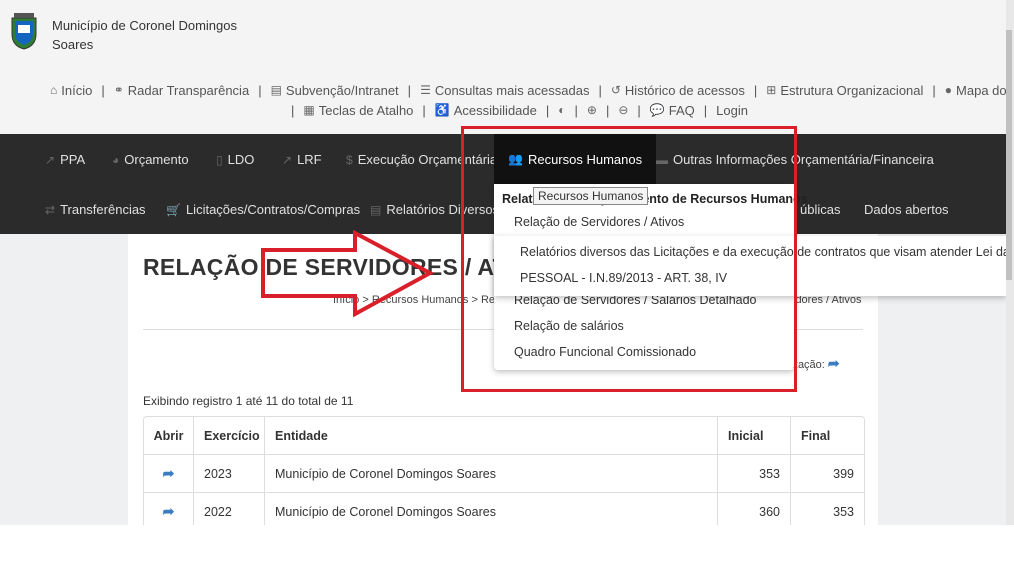 Image resolution: width=1014 pixels, height=587 pixels. I want to click on toplink-link: ⚭ Radar Transparência, so click(181, 90).